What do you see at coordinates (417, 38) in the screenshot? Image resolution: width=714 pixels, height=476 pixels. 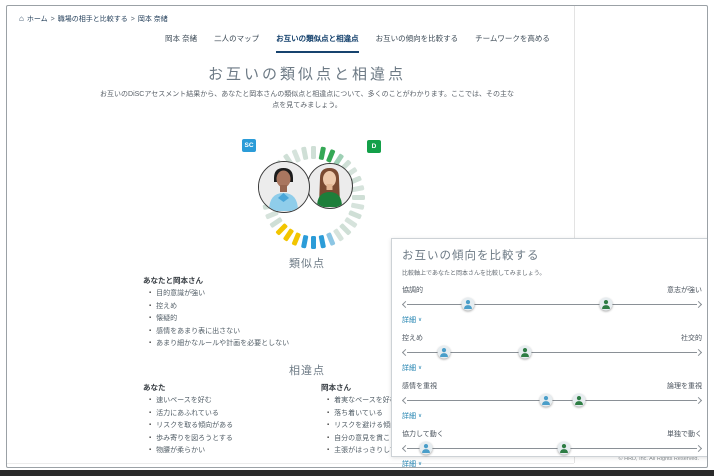 I see `tab-label: お互いの傾向を比較する` at bounding box center [417, 38].